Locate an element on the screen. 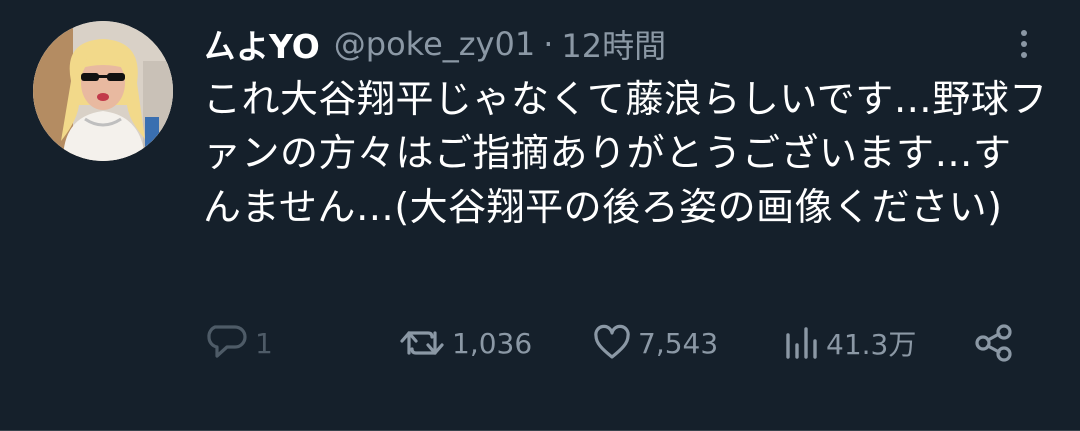 This screenshot has width=1080, height=431. retweet-button: 1,036 is located at coordinates (465, 343).